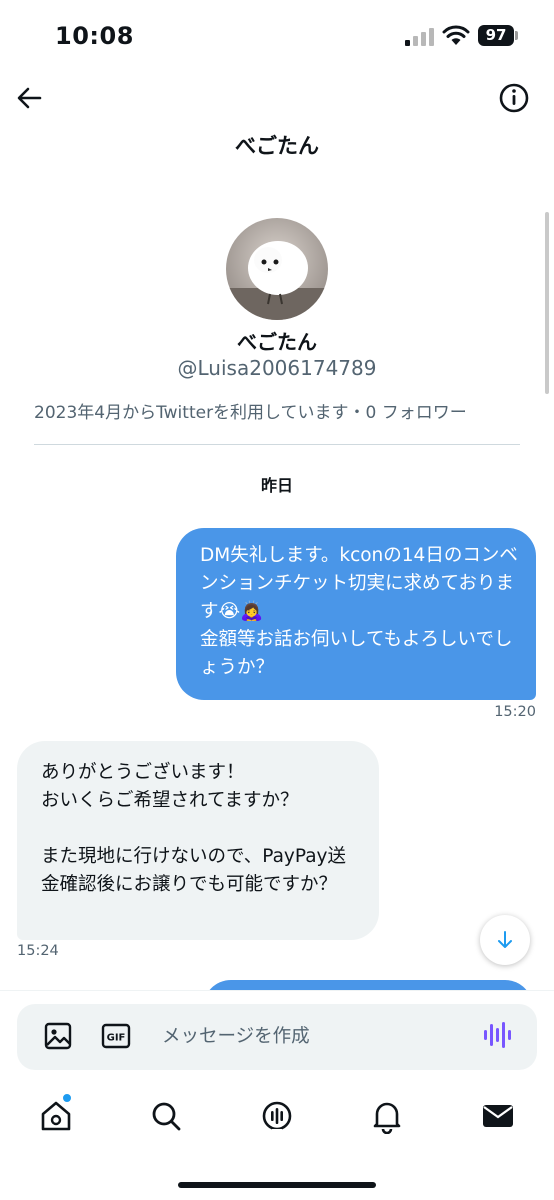  Describe the element at coordinates (496, 35) in the screenshot. I see `battery-level: 97` at that location.